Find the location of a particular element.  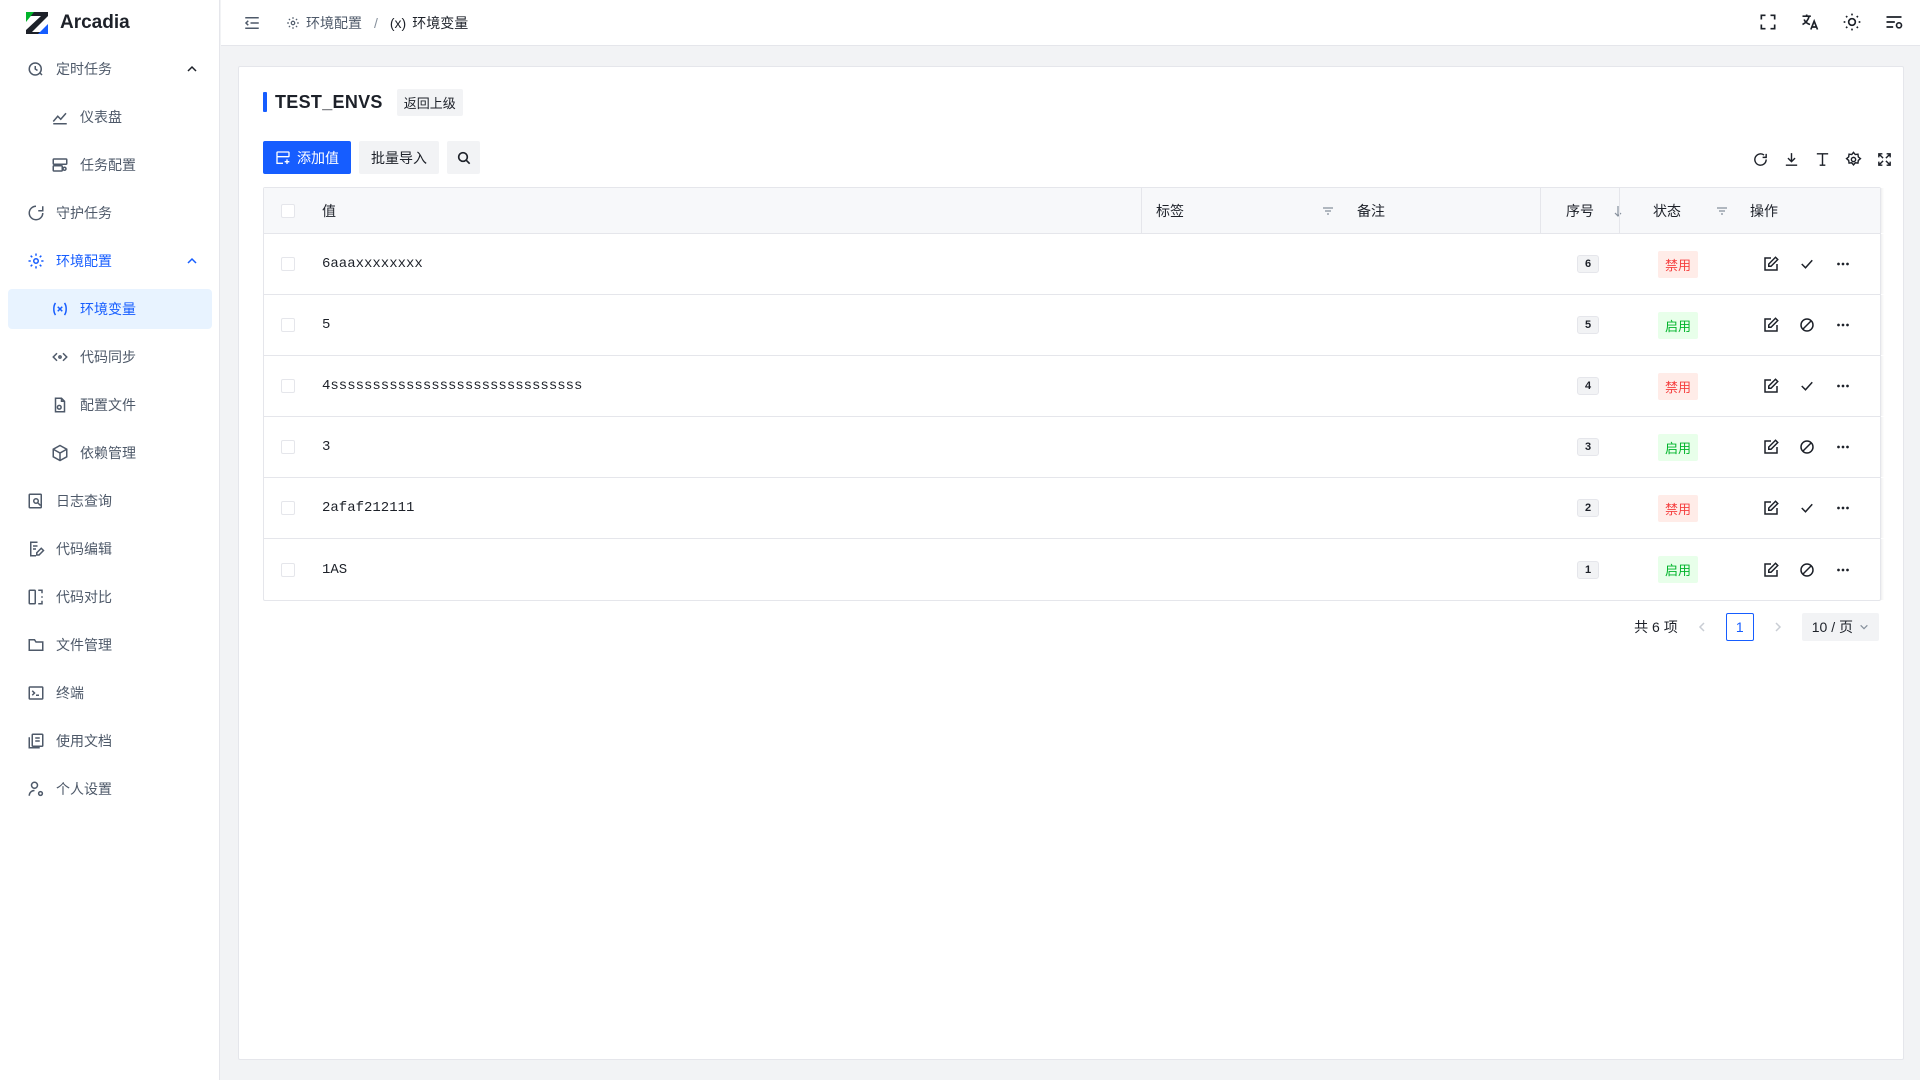

order-sort-cell is located at coordinates (1618, 210).